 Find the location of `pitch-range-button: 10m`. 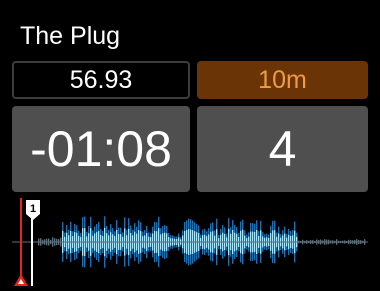

pitch-range-button: 10m is located at coordinates (282, 80).